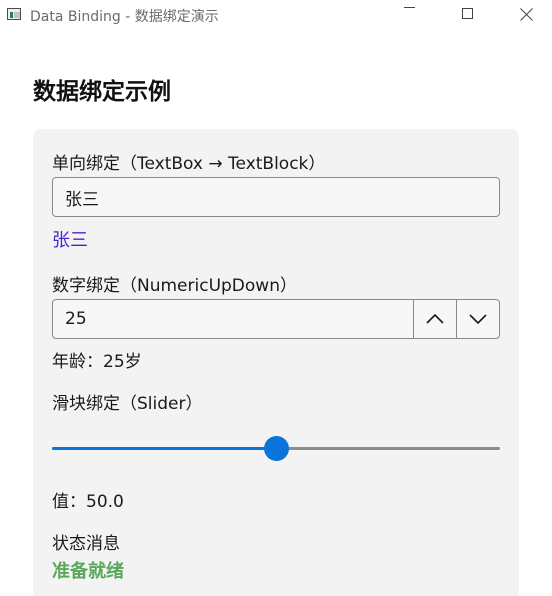  I want to click on app-window-icon, so click(14, 14).